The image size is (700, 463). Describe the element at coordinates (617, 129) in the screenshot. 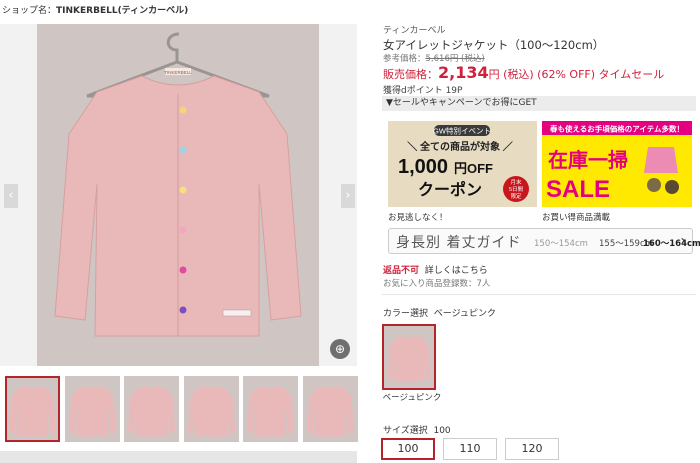

I see `banner2-top: 春も使えるお手頃価格のアイテム多数！` at that location.